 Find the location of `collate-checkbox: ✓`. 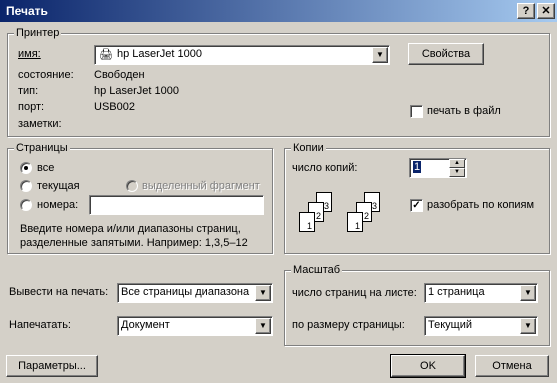

collate-checkbox: ✓ is located at coordinates (416, 205).